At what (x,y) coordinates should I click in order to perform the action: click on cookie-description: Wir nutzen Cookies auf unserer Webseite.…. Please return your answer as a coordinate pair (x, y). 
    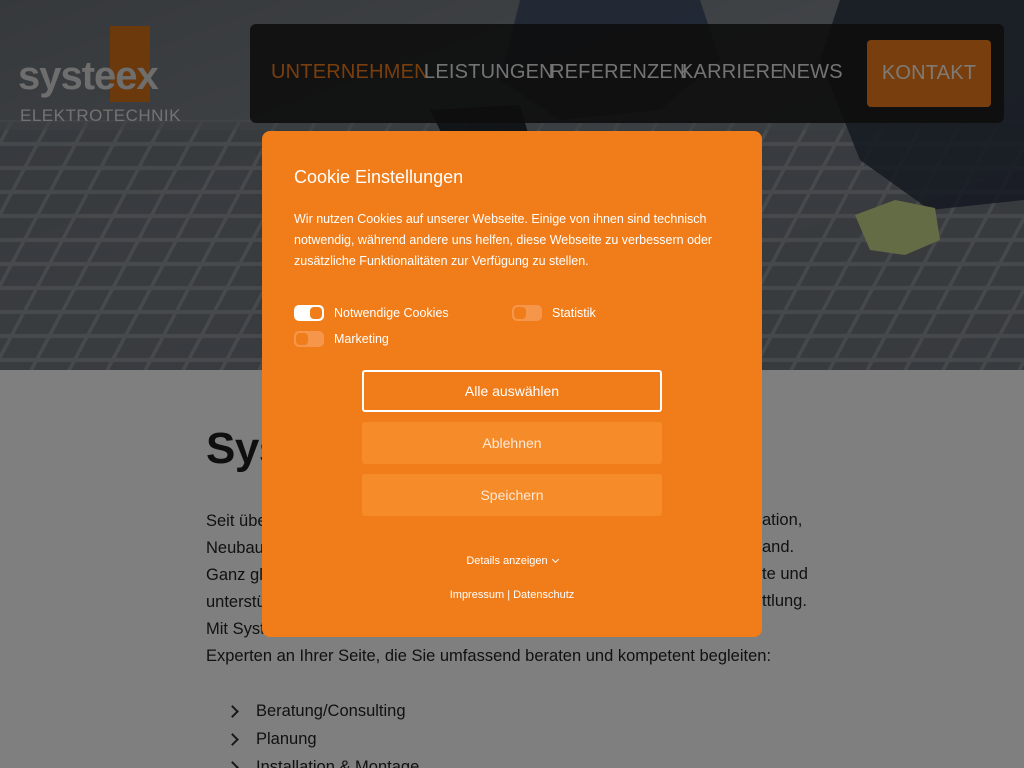
    Looking at the image, I should click on (504, 240).